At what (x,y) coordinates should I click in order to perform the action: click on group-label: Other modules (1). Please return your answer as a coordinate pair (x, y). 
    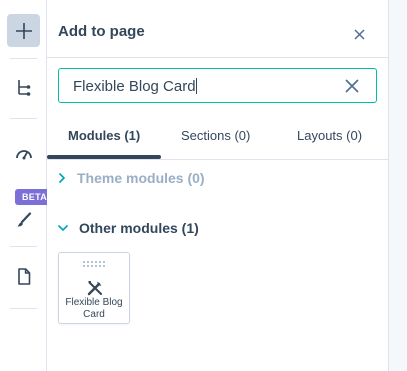
    Looking at the image, I should click on (139, 228).